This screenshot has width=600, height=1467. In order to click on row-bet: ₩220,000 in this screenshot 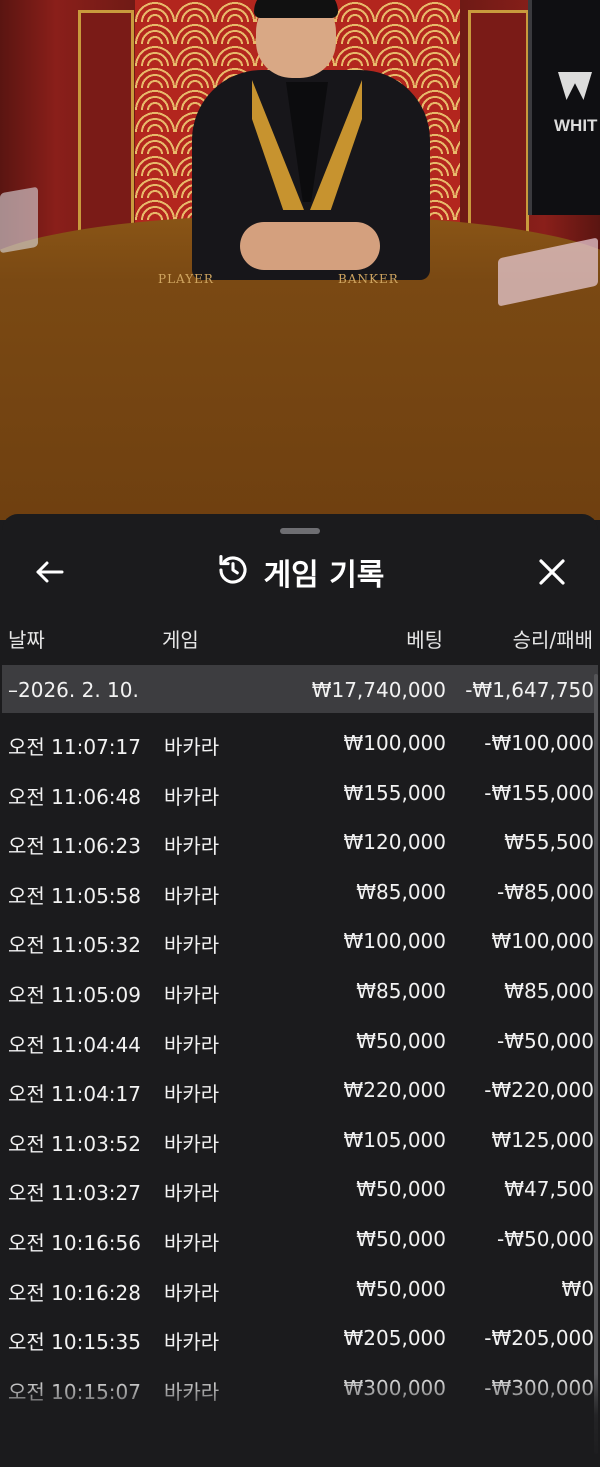, I will do `click(394, 1090)`.